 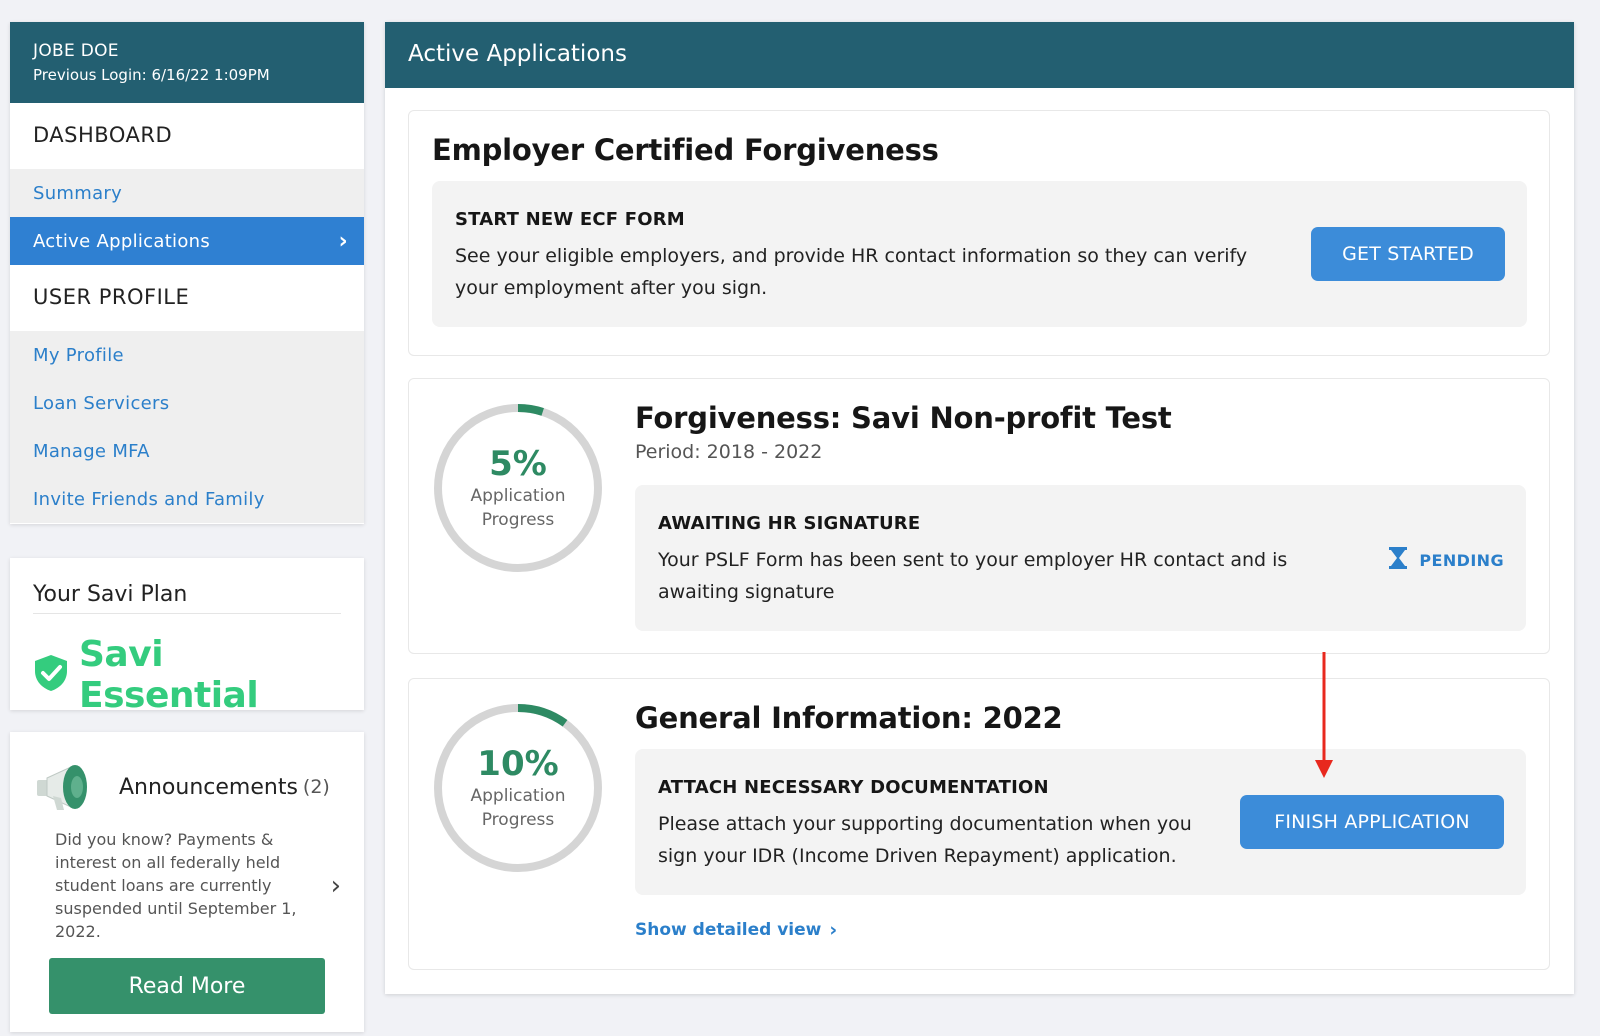 What do you see at coordinates (56, 675) in the screenshot?
I see `shield-check-icon` at bounding box center [56, 675].